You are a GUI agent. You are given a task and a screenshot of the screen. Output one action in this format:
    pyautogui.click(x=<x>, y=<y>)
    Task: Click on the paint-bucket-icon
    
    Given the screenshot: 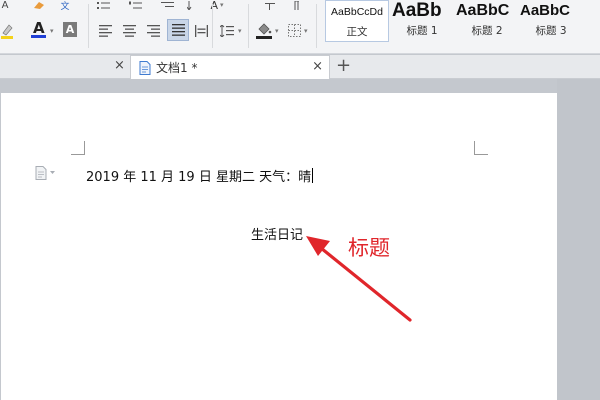 What is the action you would take?
    pyautogui.click(x=264, y=31)
    